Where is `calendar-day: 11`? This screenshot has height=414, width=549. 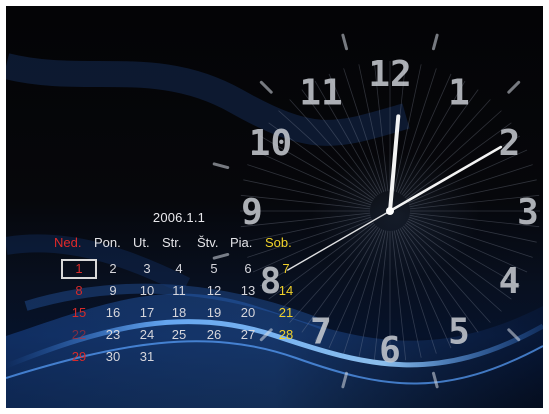
calendar-day: 11 is located at coordinates (179, 291).